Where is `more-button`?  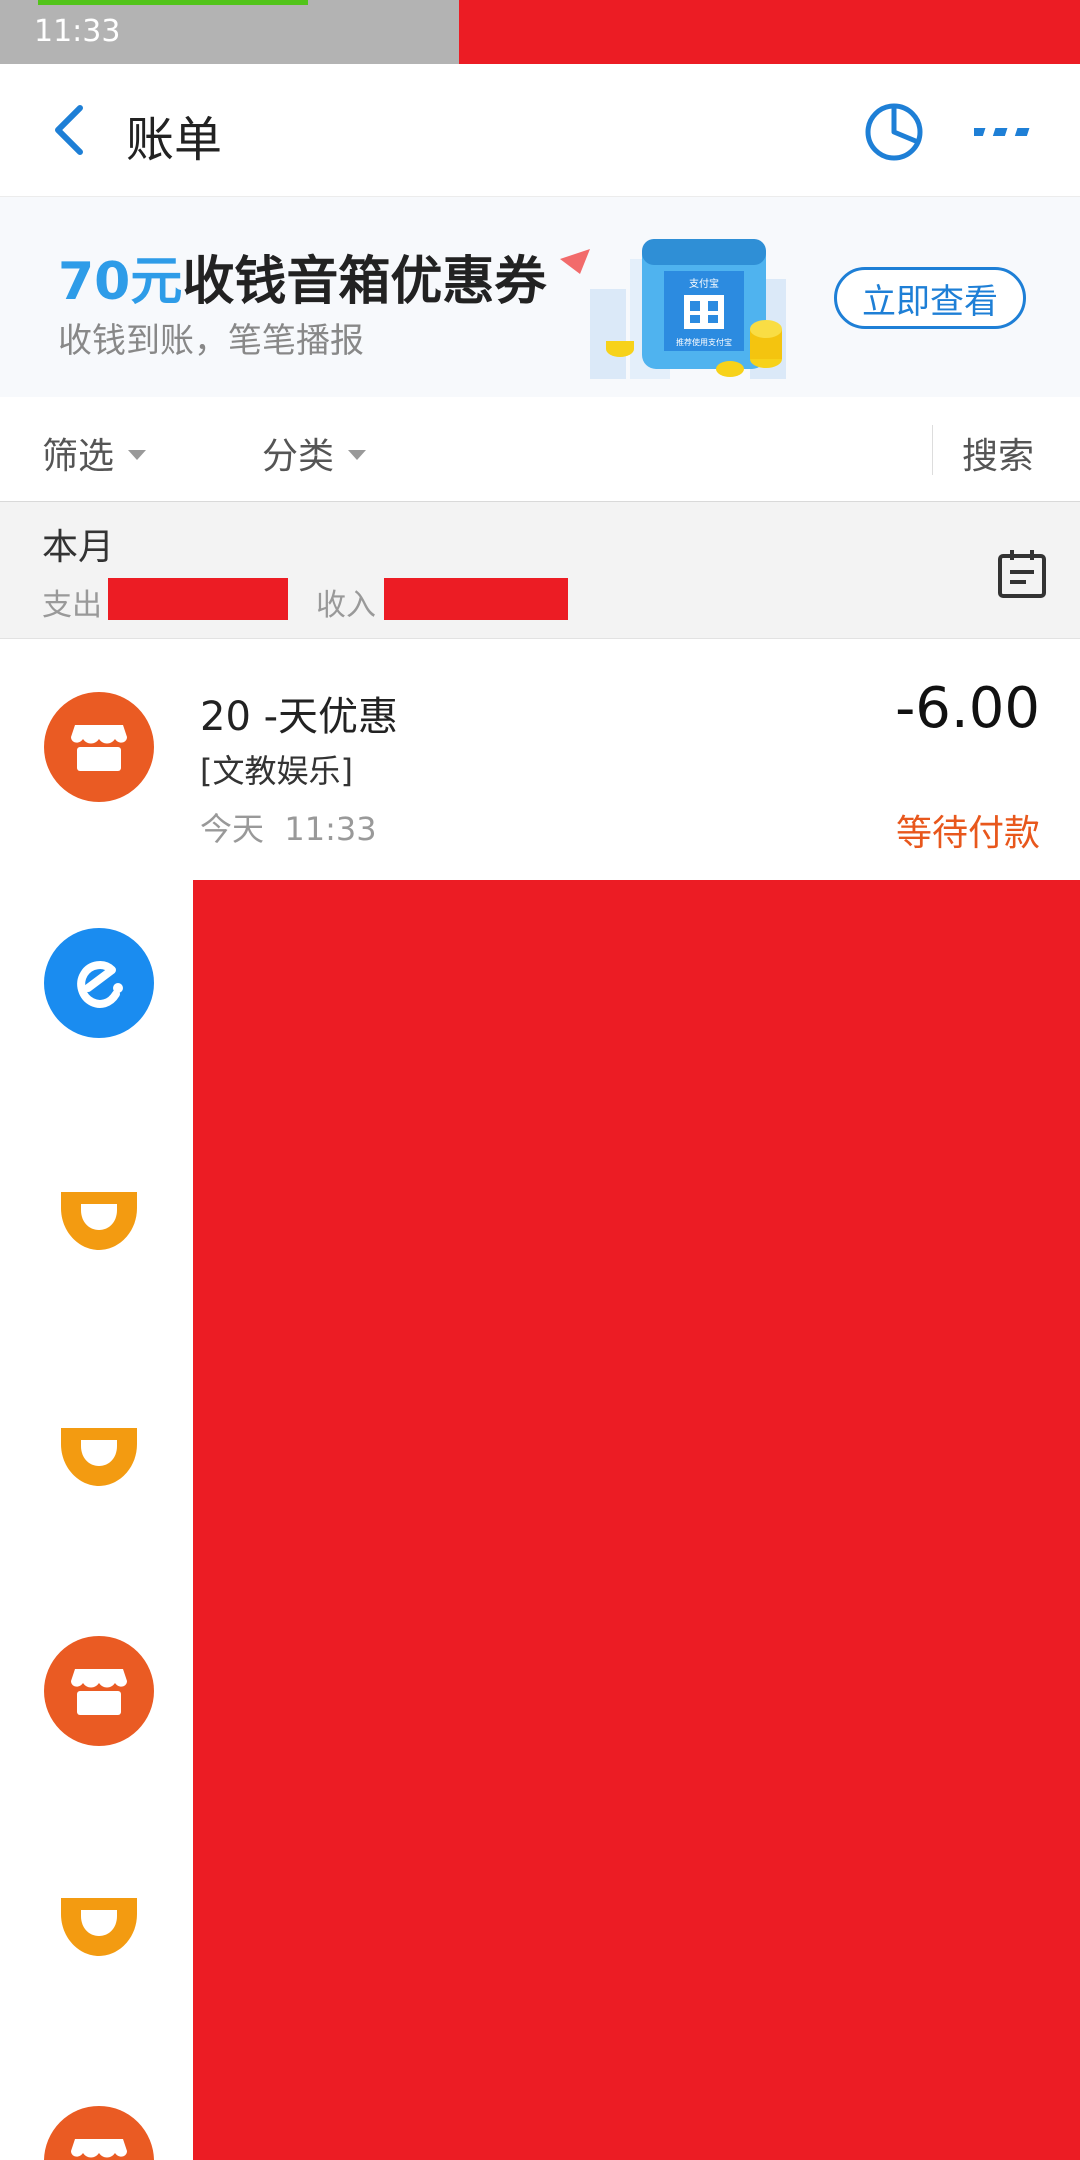
more-button is located at coordinates (1004, 132).